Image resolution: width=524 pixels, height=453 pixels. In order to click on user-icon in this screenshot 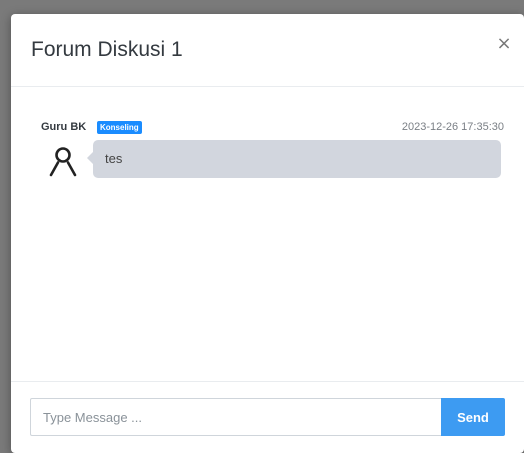, I will do `click(63, 162)`.